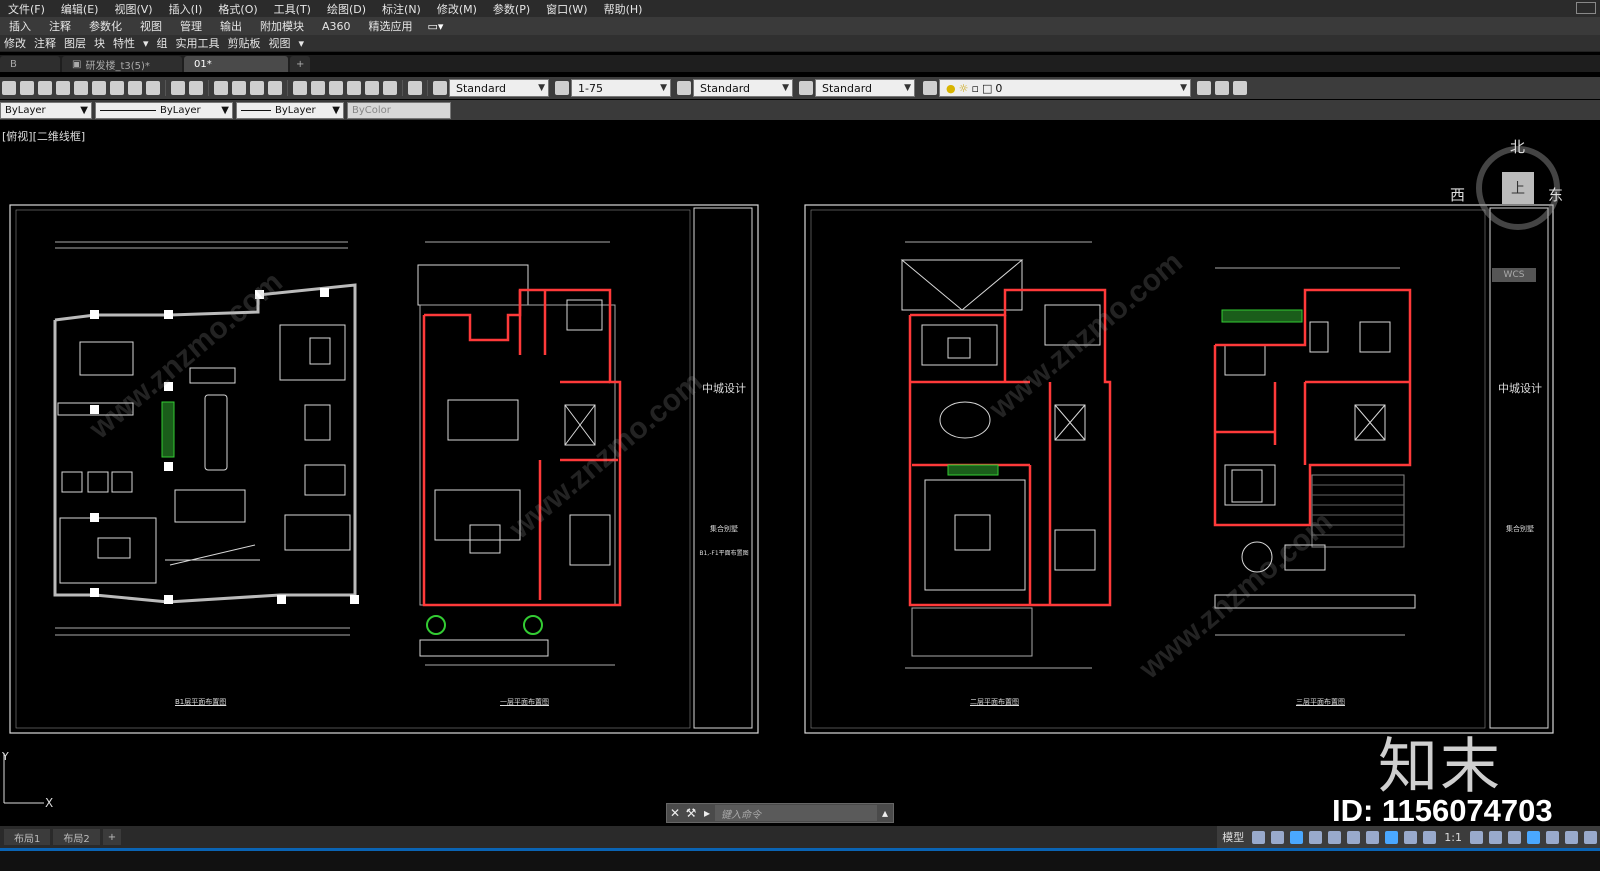 This screenshot has width=1600, height=871. What do you see at coordinates (1457, 194) in the screenshot?
I see `compass-west: 西` at bounding box center [1457, 194].